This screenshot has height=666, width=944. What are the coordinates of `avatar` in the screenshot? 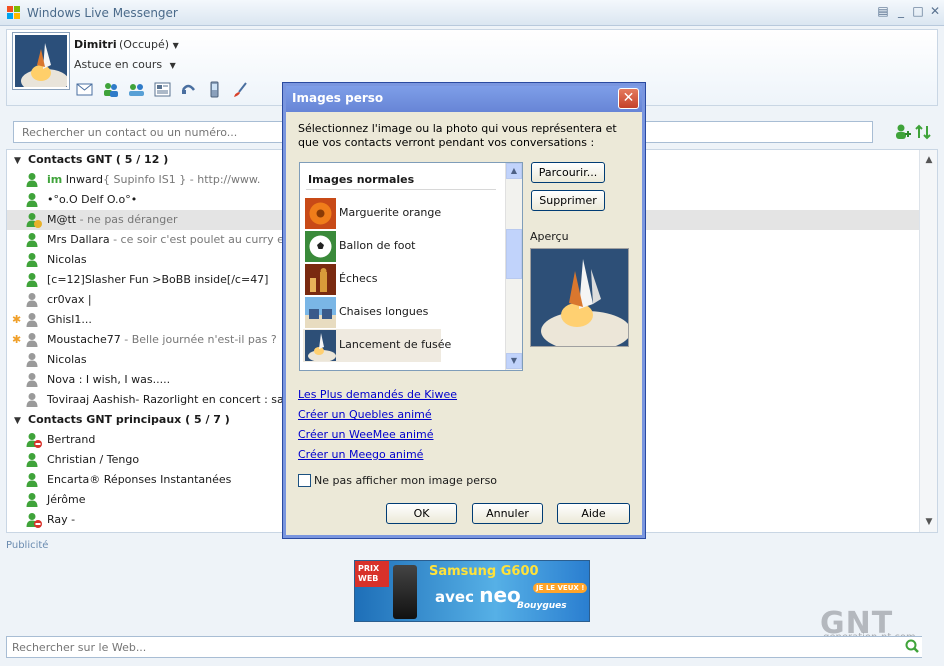 It's located at (41, 61).